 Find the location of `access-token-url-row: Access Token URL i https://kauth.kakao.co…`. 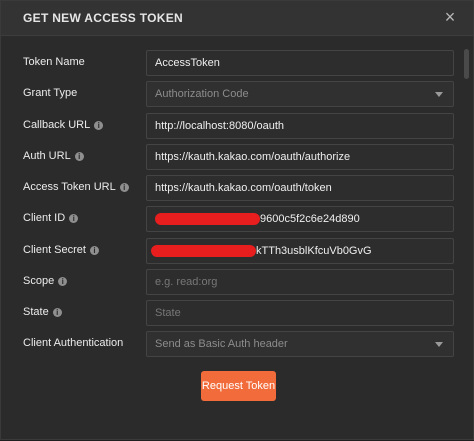

access-token-url-row: Access Token URL i https://kauth.kakao.co… is located at coordinates (237, 188).